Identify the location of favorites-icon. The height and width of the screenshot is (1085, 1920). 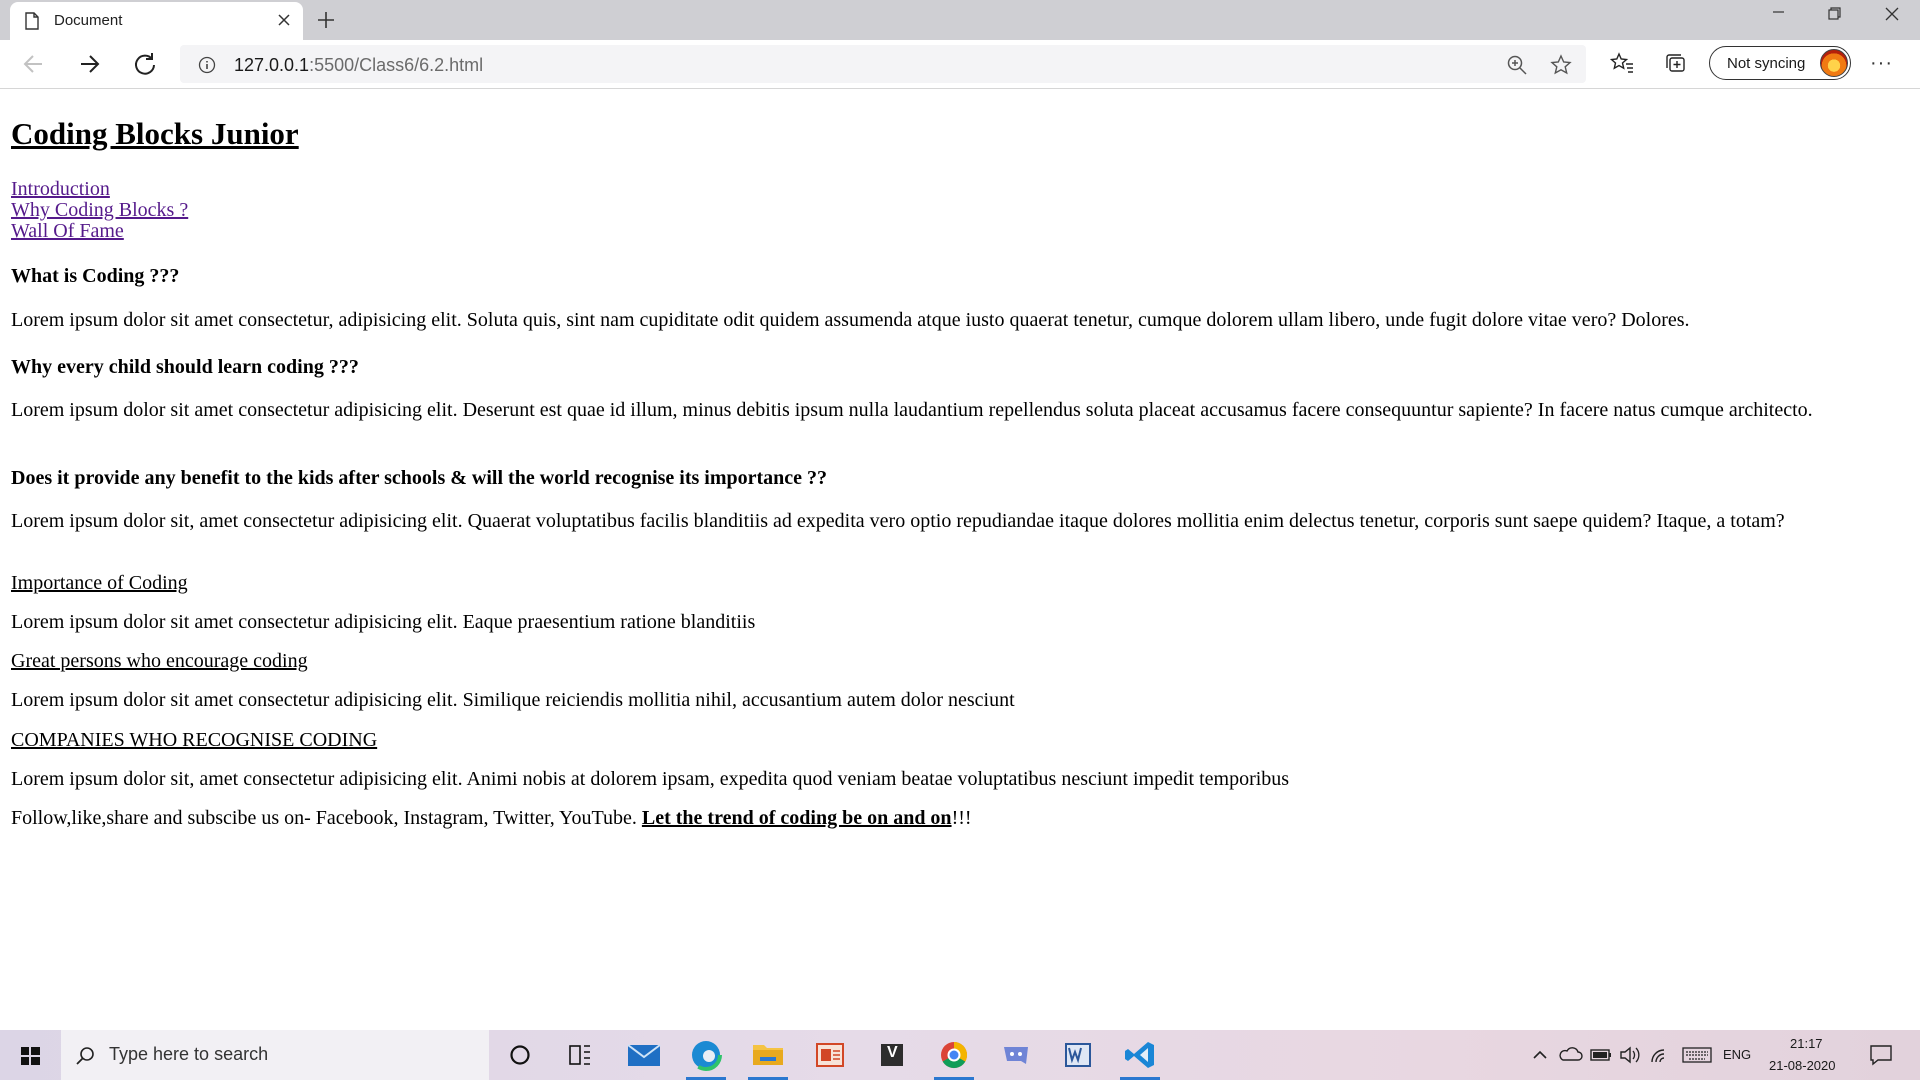
(1621, 65).